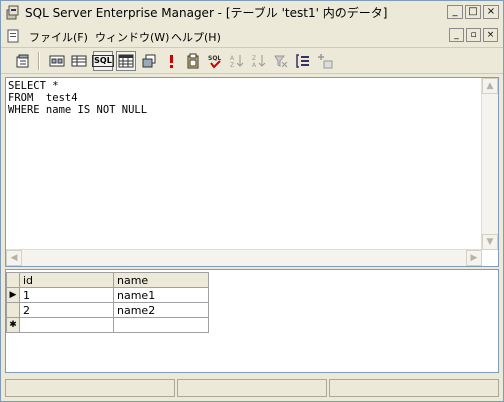 The width and height of the screenshot is (504, 402). I want to click on cell-id: 2, so click(66, 310).